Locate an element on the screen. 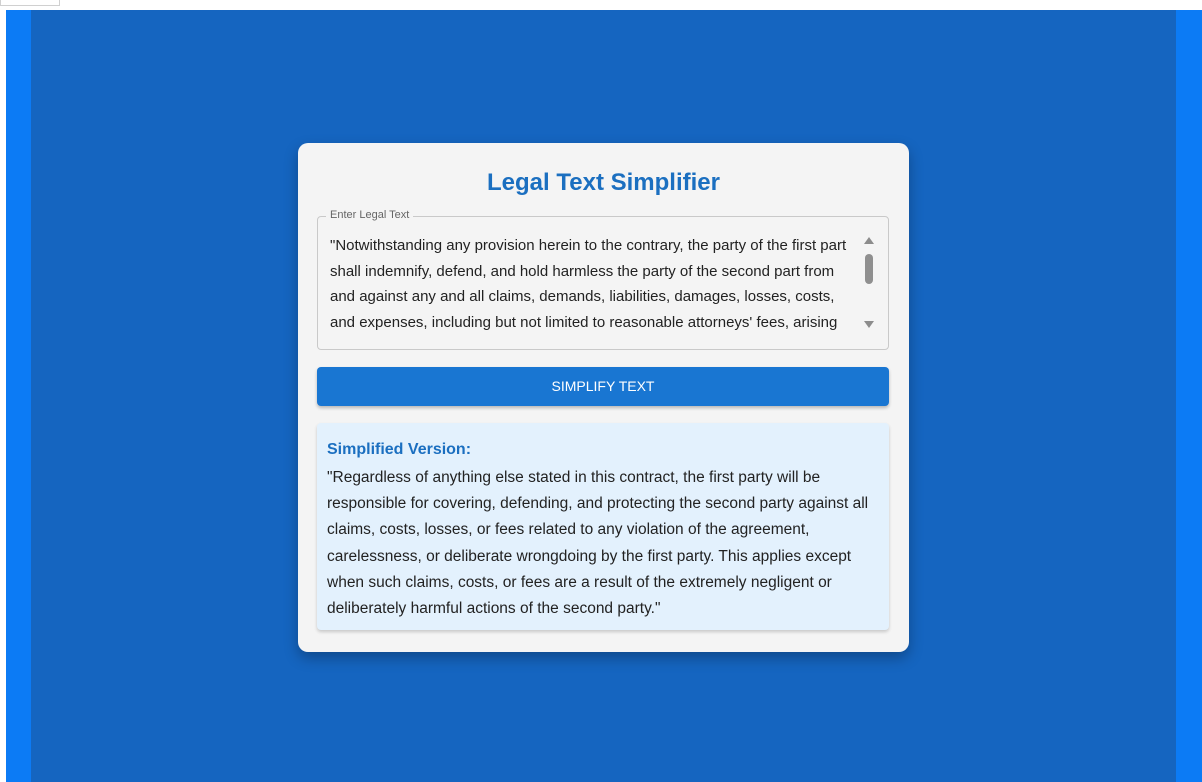  result-title: Simplified Version: is located at coordinates (399, 449).